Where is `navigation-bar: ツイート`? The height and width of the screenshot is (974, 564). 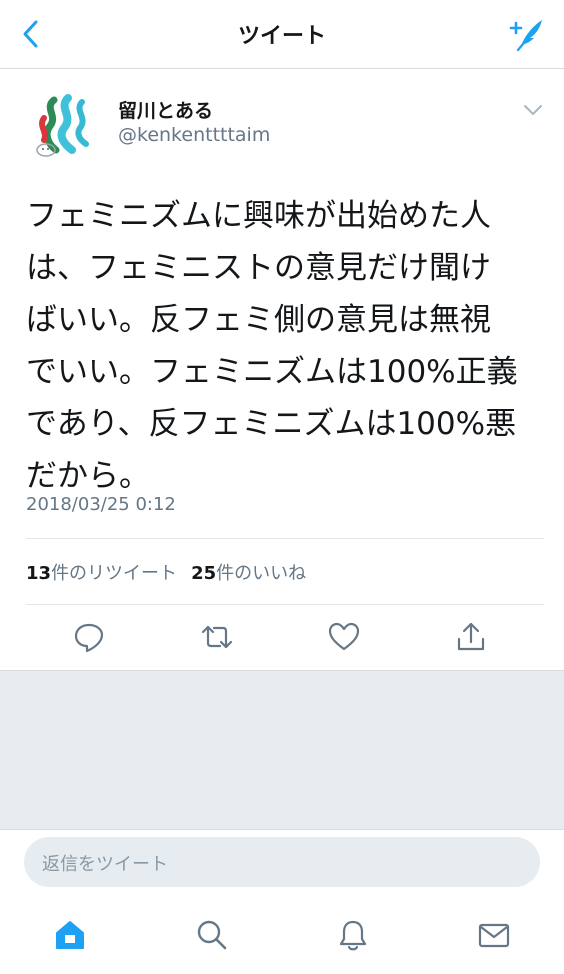 navigation-bar: ツイート is located at coordinates (282, 34).